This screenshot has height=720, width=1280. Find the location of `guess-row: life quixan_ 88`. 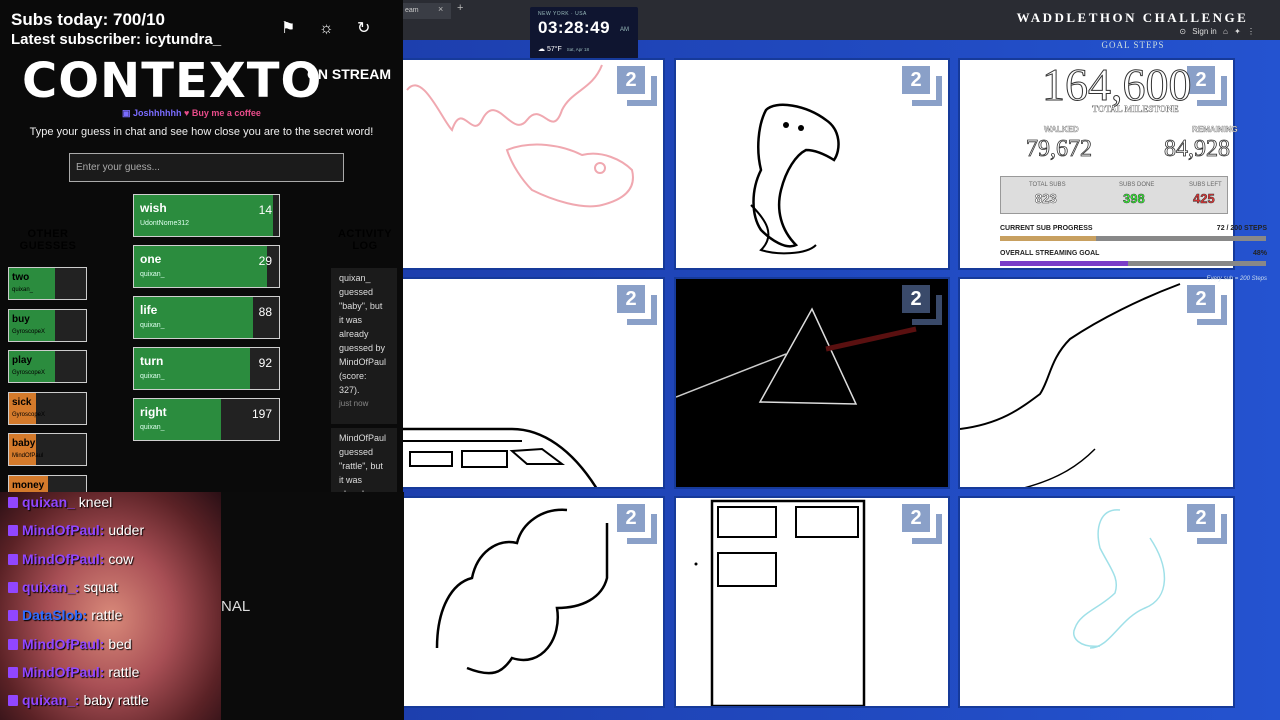

guess-row: life quixan_ 88 is located at coordinates (206, 317).